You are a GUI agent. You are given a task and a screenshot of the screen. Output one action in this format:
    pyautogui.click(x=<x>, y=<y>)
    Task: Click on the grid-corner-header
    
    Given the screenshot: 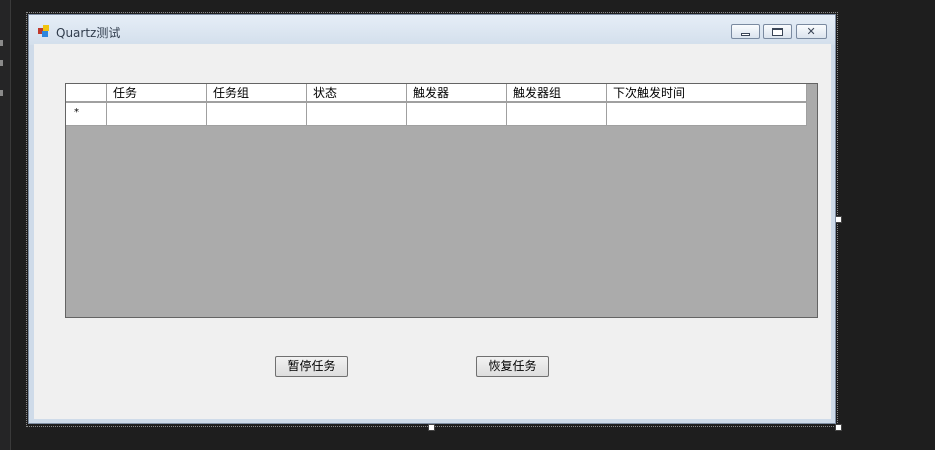 What is the action you would take?
    pyautogui.click(x=86, y=93)
    